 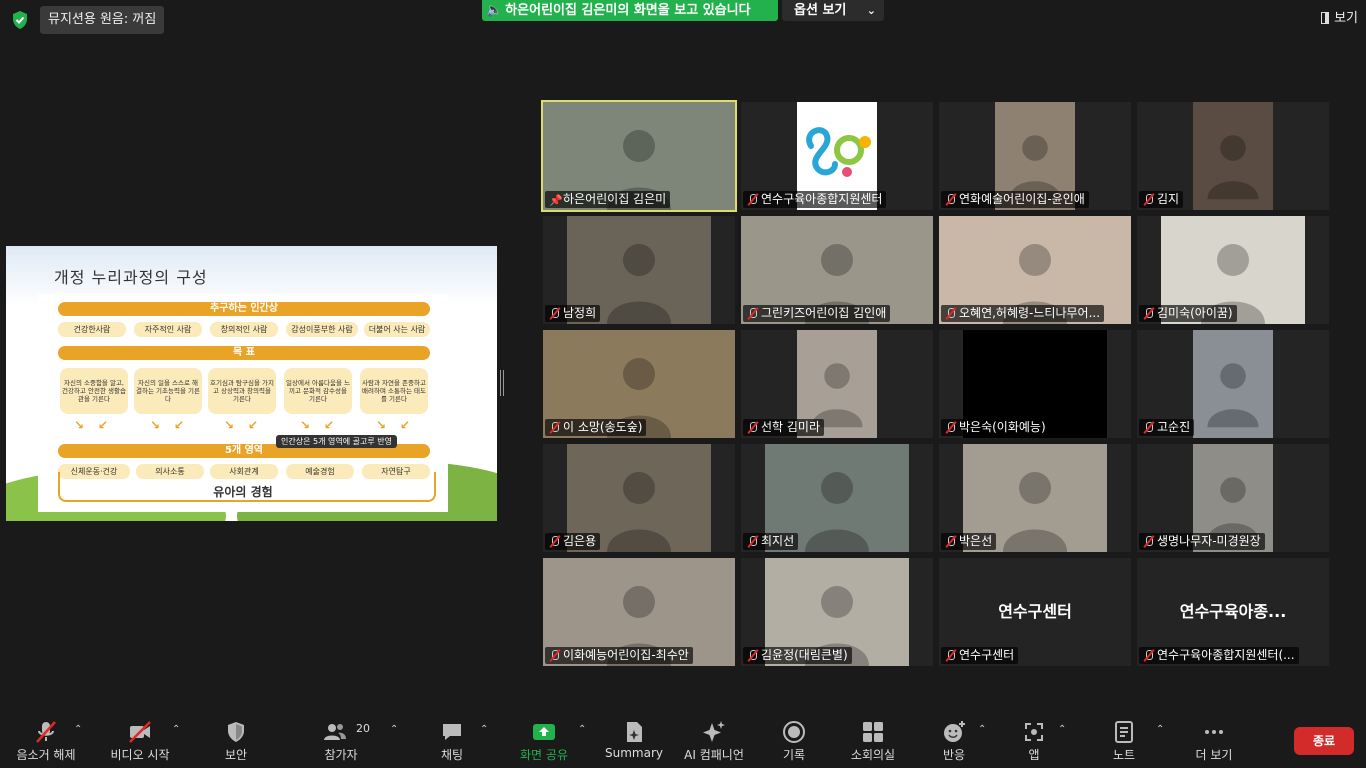 What do you see at coordinates (494, 10) in the screenshot?
I see `speaker-icon: 🔈` at bounding box center [494, 10].